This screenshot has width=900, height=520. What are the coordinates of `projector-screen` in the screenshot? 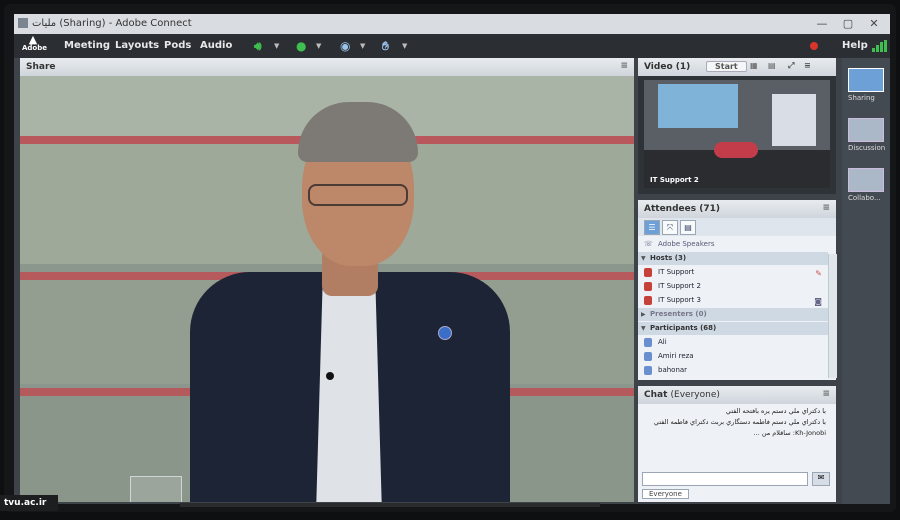 It's located at (698, 106).